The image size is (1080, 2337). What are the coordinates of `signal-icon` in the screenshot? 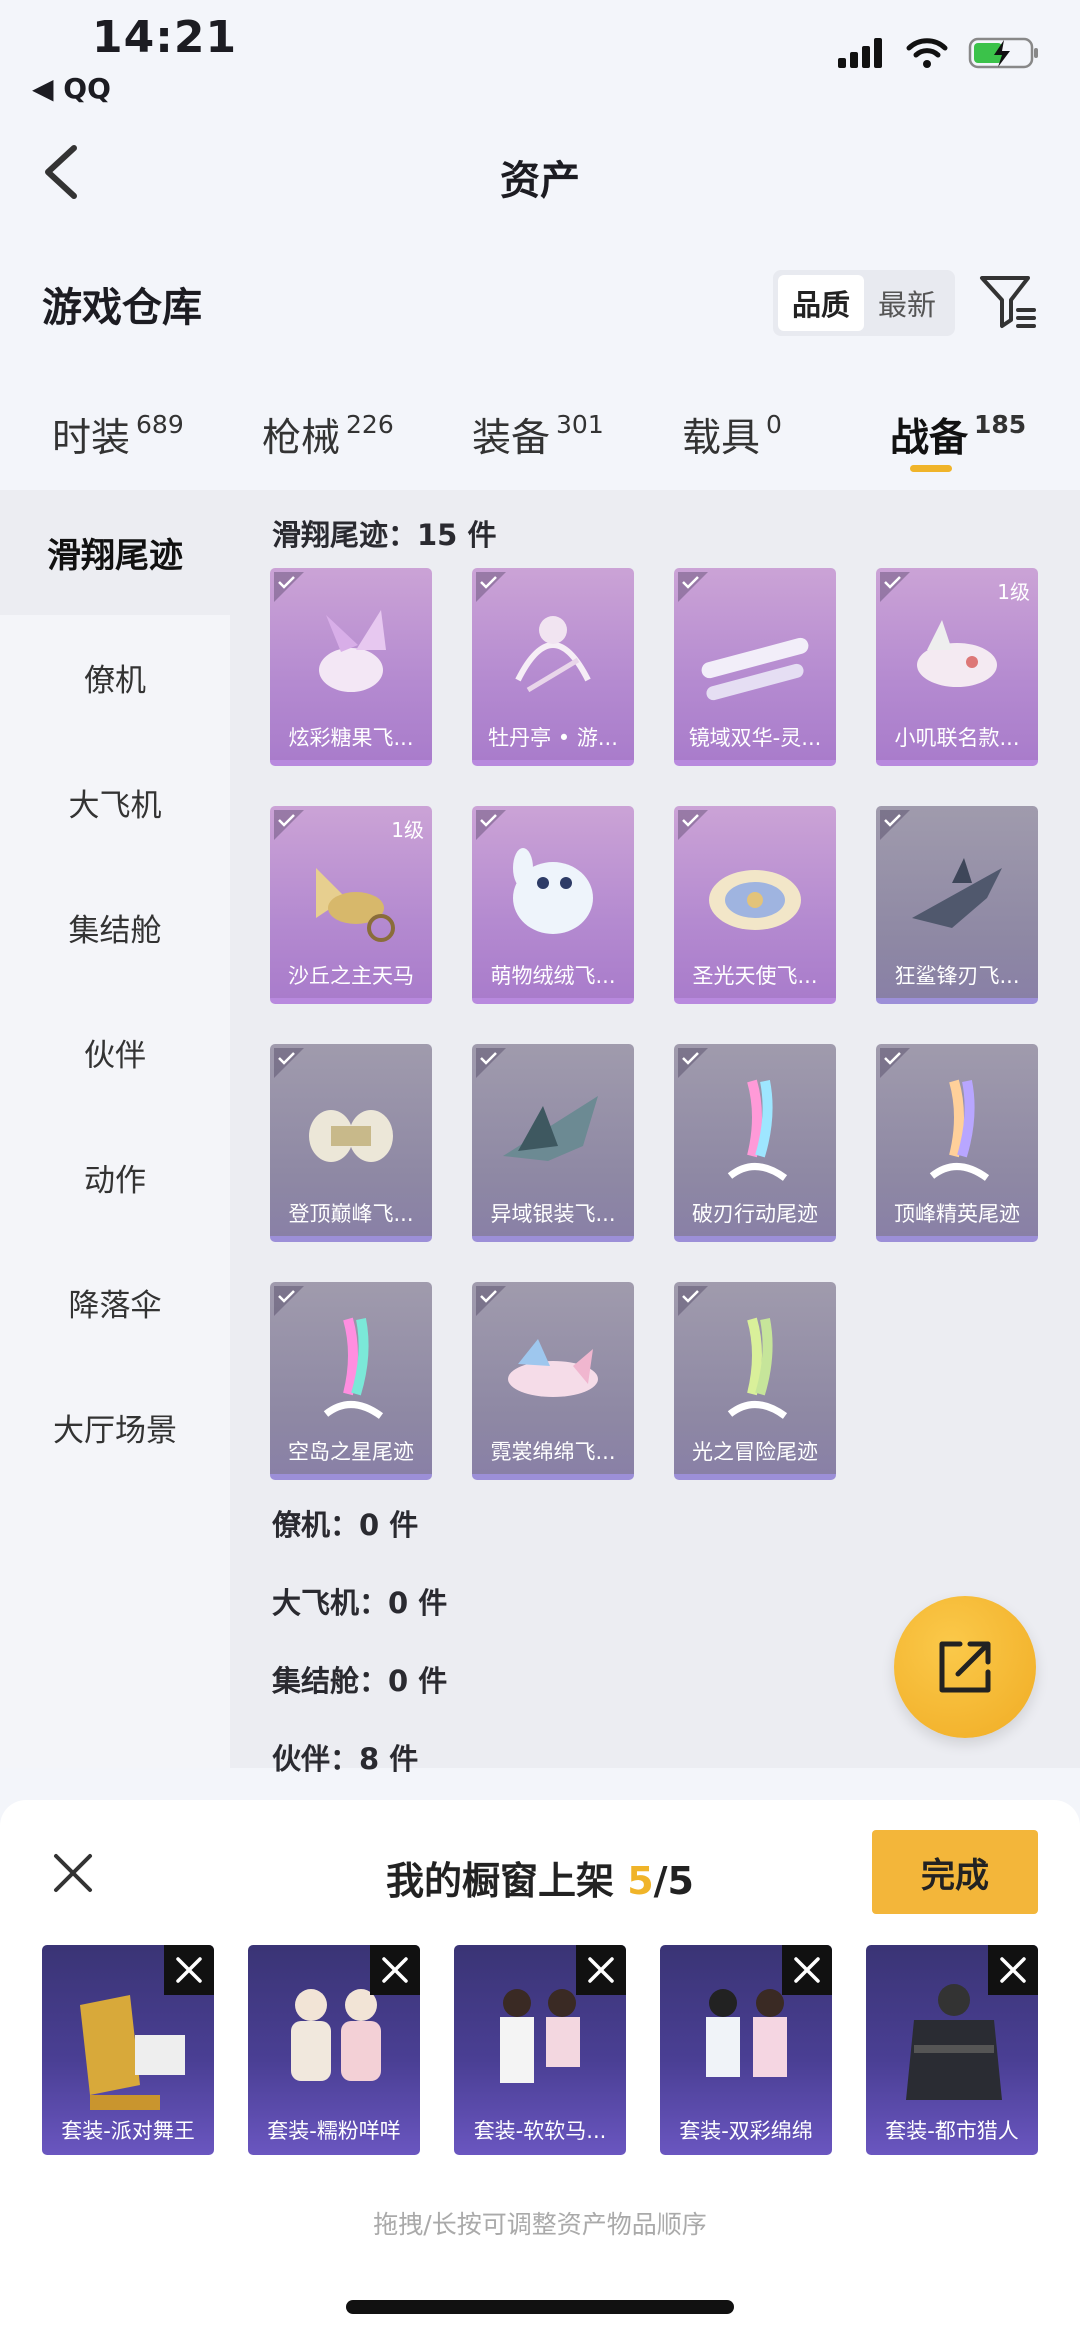 It's located at (860, 53).